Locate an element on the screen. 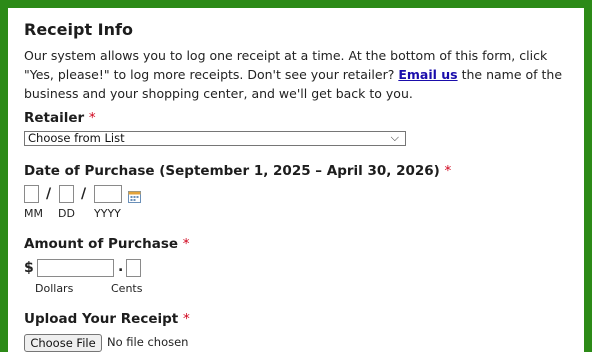 This screenshot has width=592, height=352. calendar-icon is located at coordinates (134, 196).